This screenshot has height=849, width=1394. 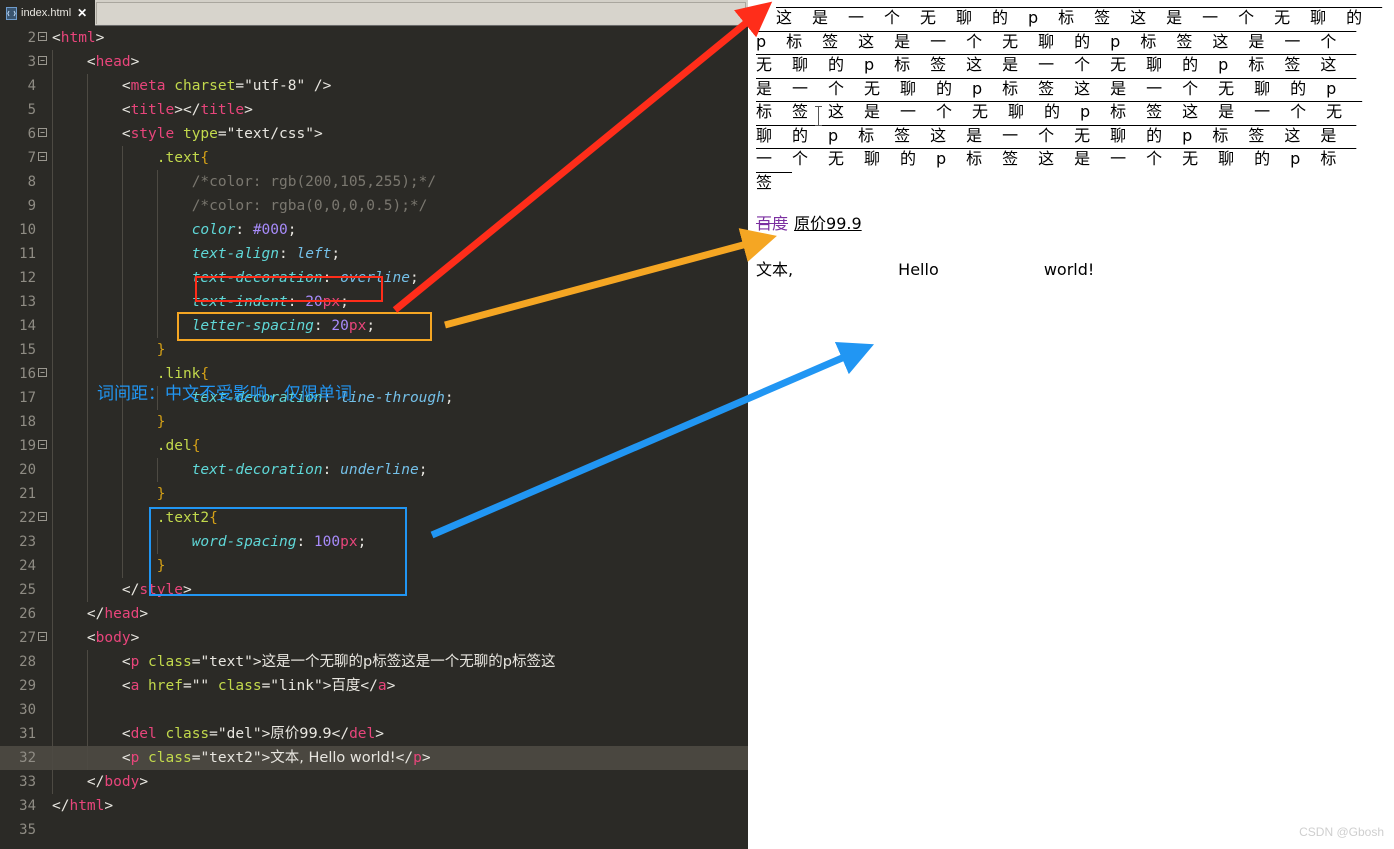 I want to click on code-line: 28 <p class="text">这是一个无聊的p标签这是一个无聊的p标签这, so click(x=374, y=662).